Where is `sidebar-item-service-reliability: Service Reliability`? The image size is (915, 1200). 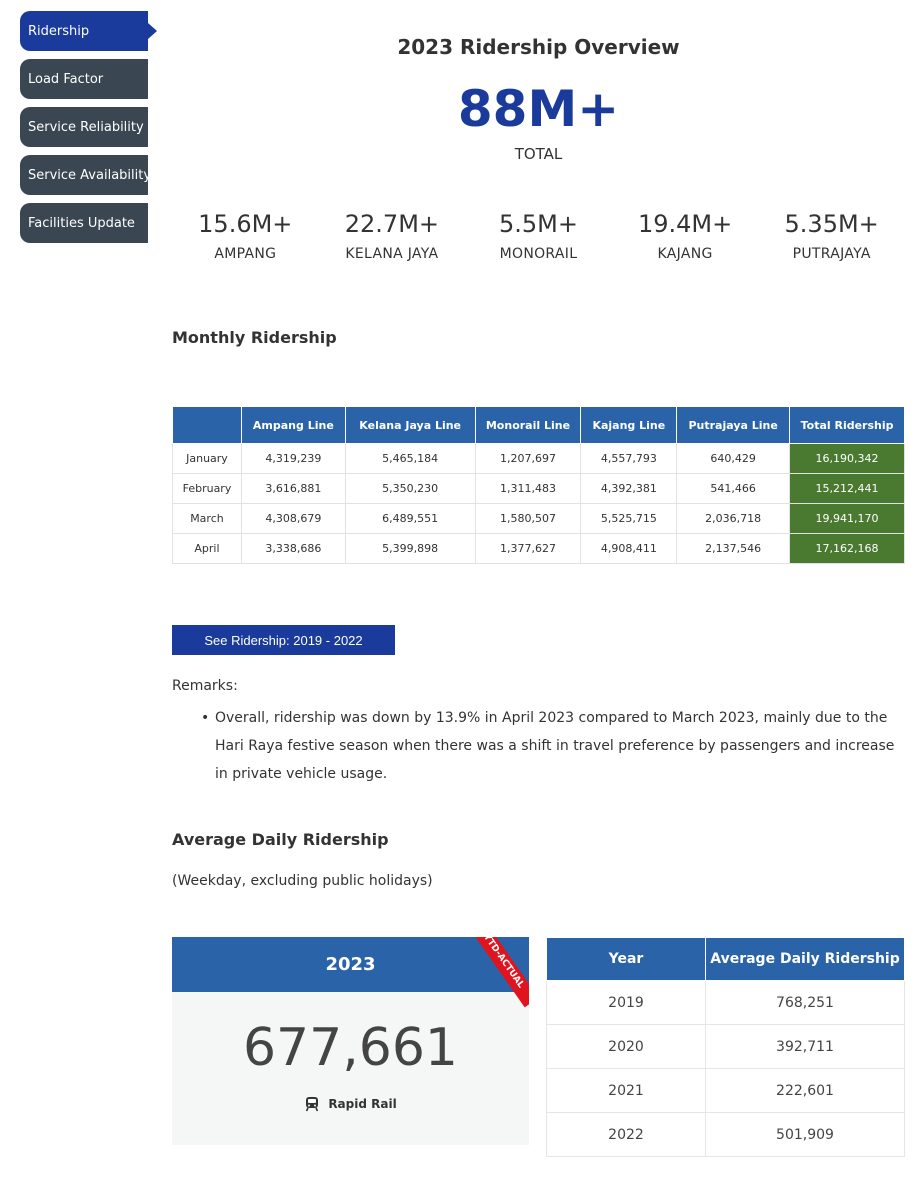 sidebar-item-service-reliability: Service Reliability is located at coordinates (84, 127).